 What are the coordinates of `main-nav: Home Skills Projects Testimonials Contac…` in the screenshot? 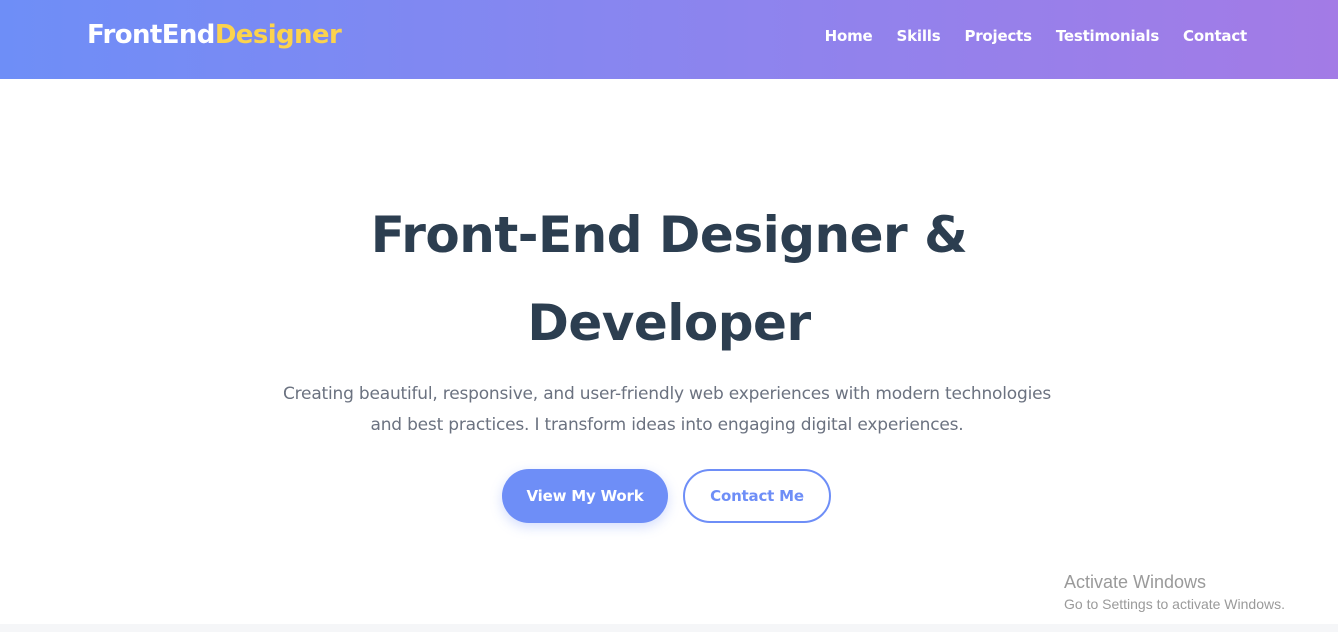 It's located at (1036, 36).